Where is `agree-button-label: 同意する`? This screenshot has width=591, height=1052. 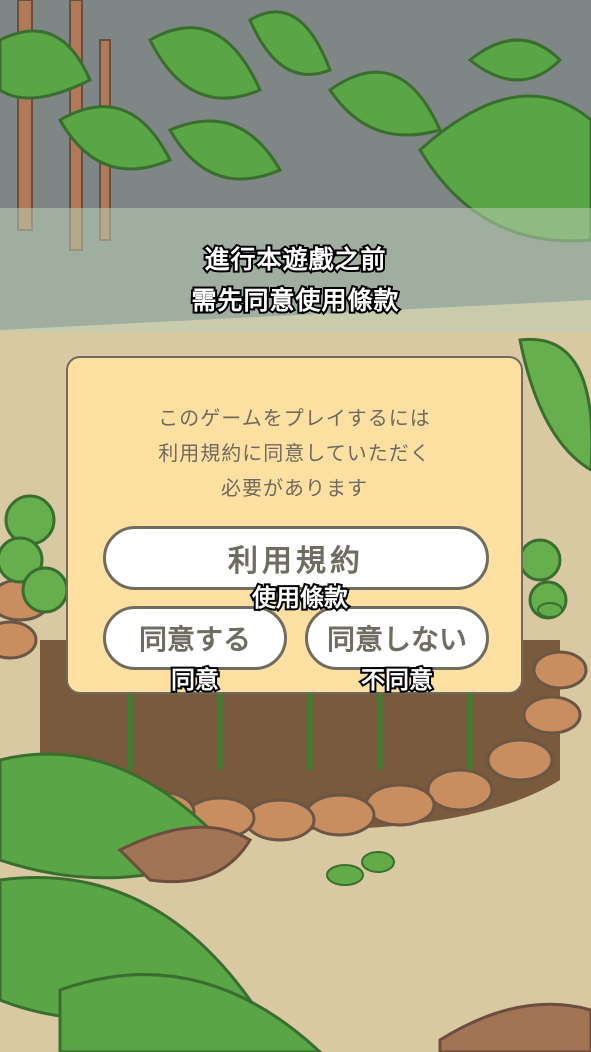
agree-button-label: 同意する is located at coordinates (194, 639).